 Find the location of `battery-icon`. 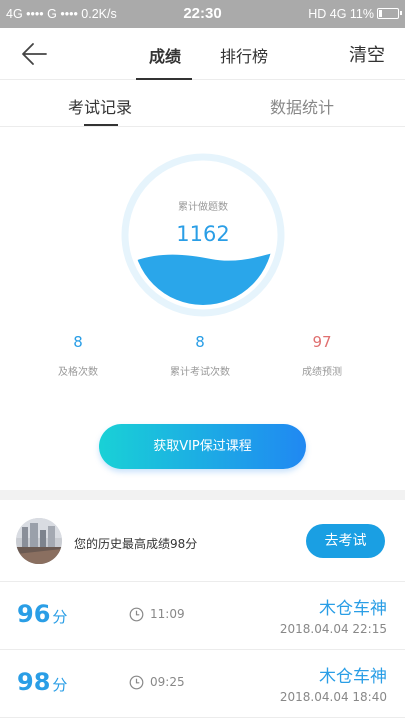

battery-icon is located at coordinates (389, 13).